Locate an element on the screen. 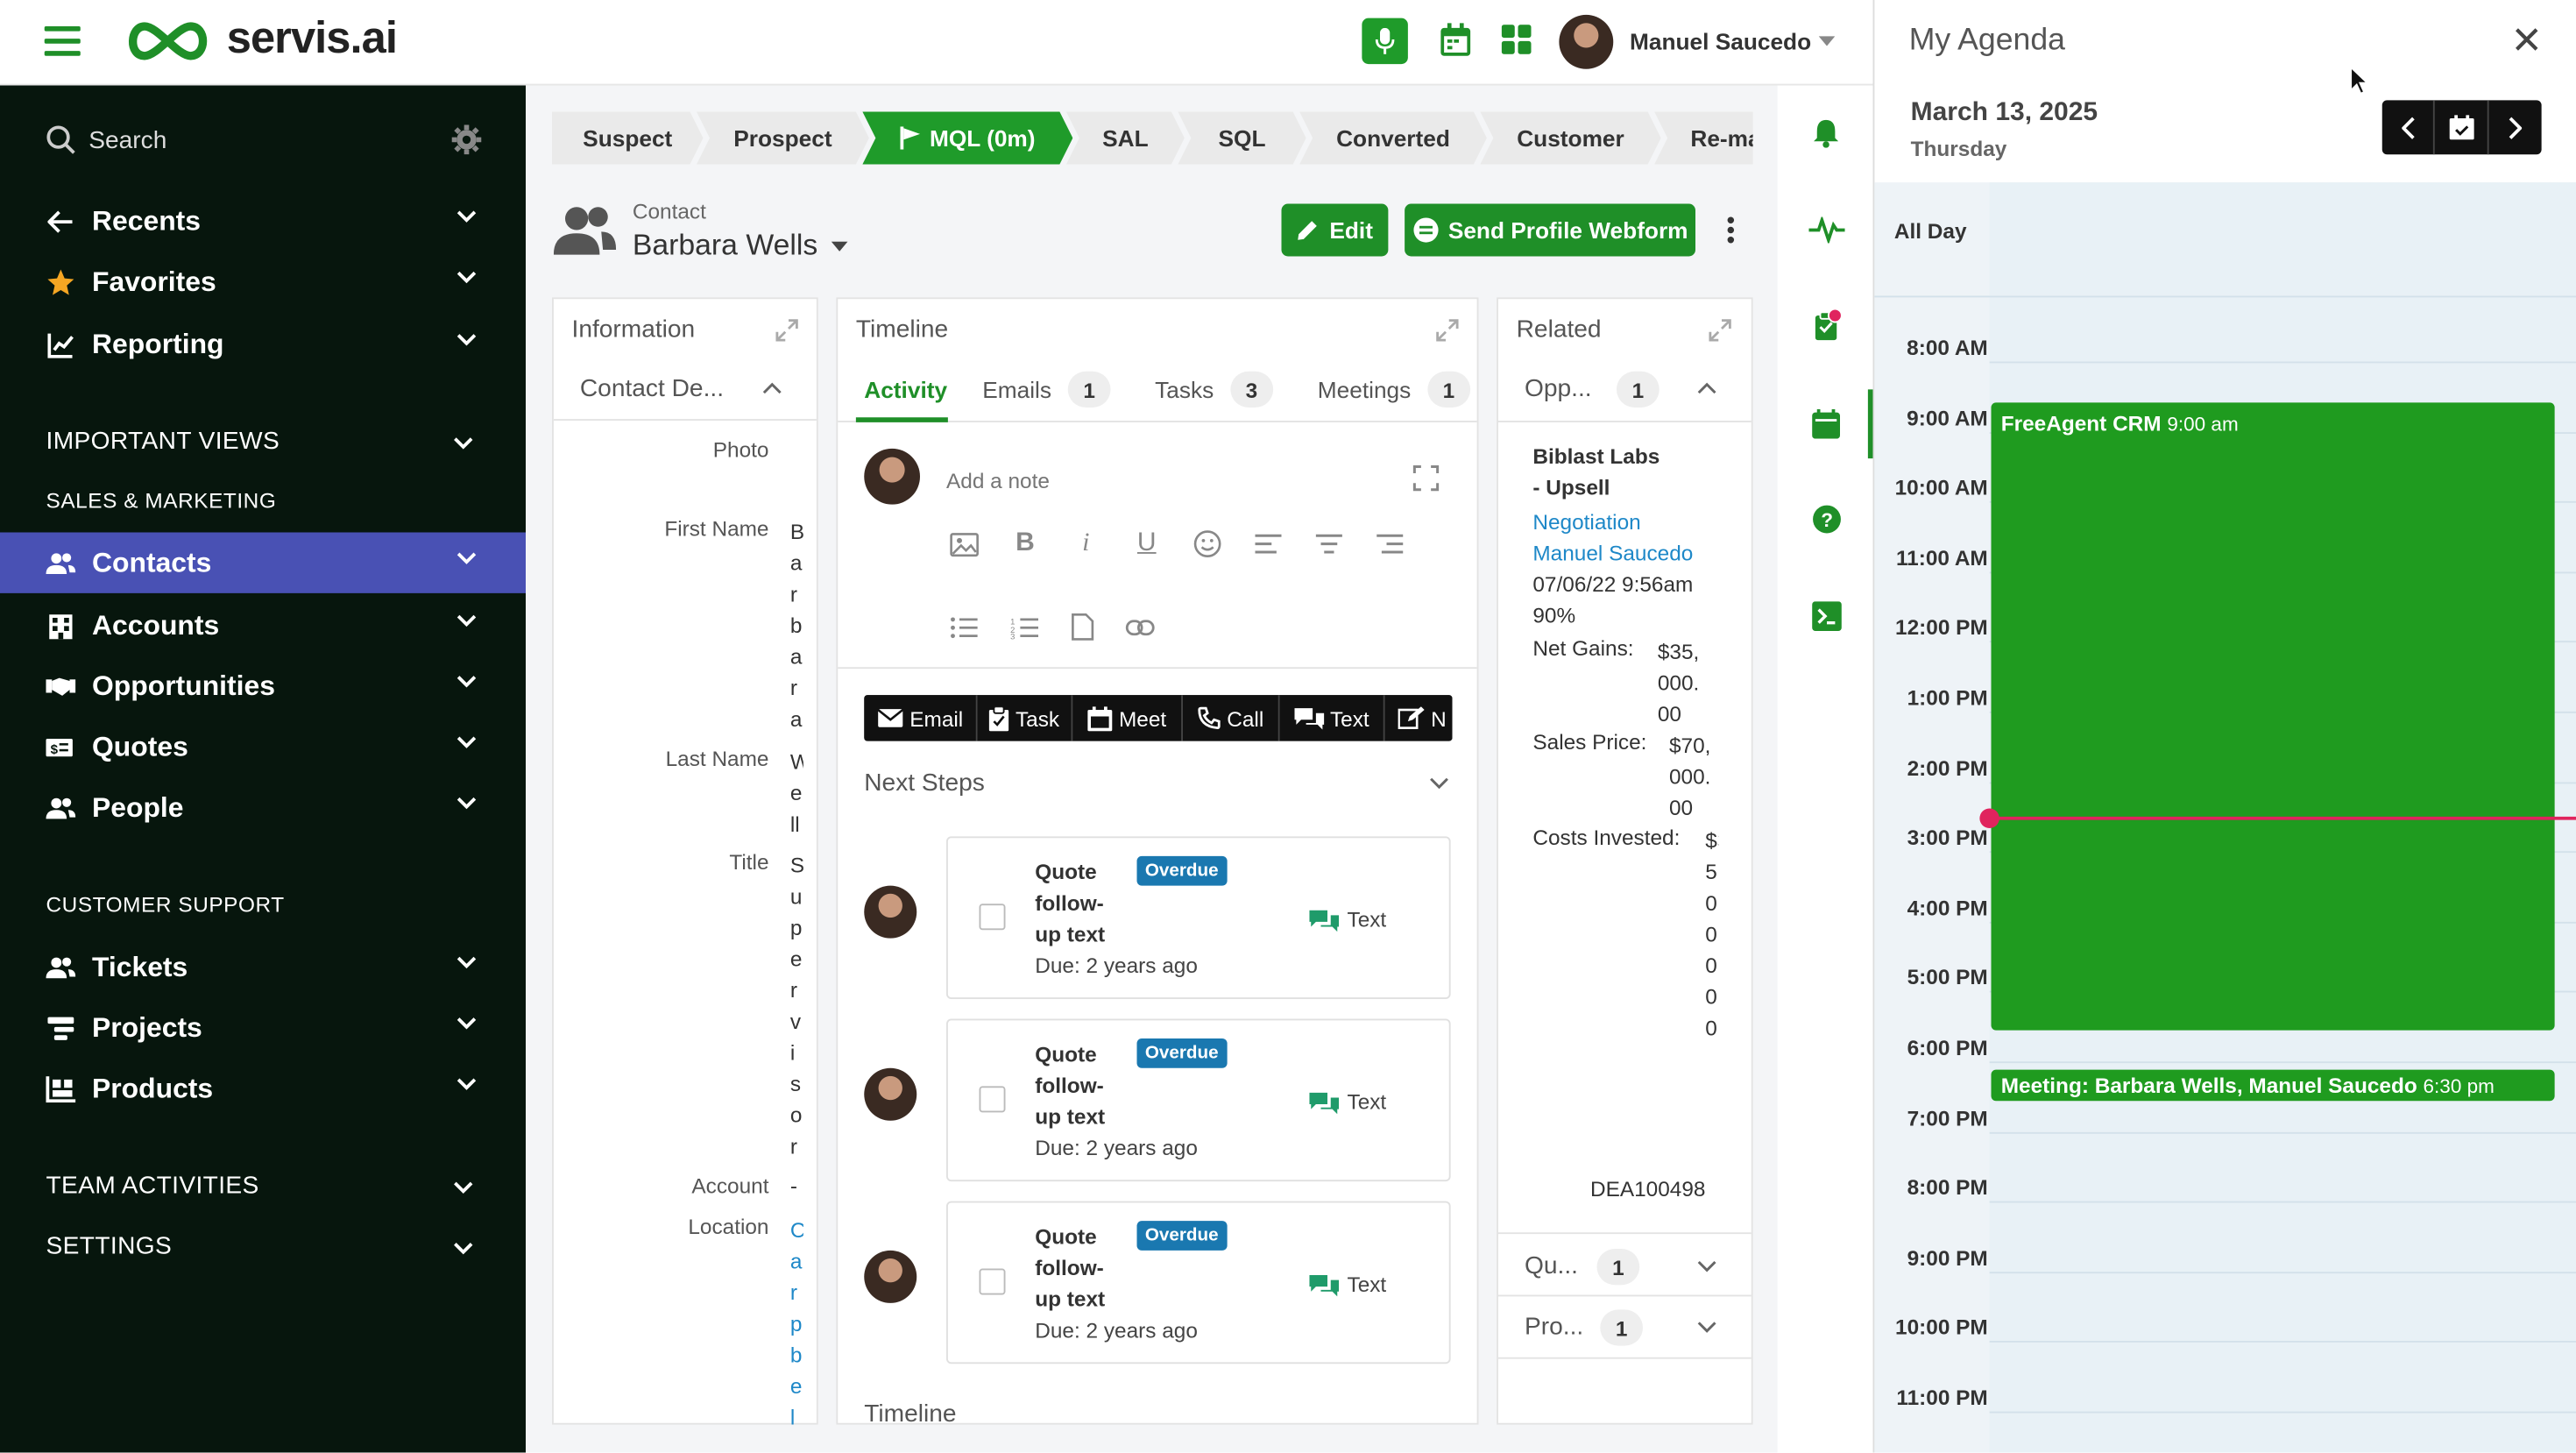 Image resolution: width=2576 pixels, height=1453 pixels. edit-button: Edit is located at coordinates (1335, 230).